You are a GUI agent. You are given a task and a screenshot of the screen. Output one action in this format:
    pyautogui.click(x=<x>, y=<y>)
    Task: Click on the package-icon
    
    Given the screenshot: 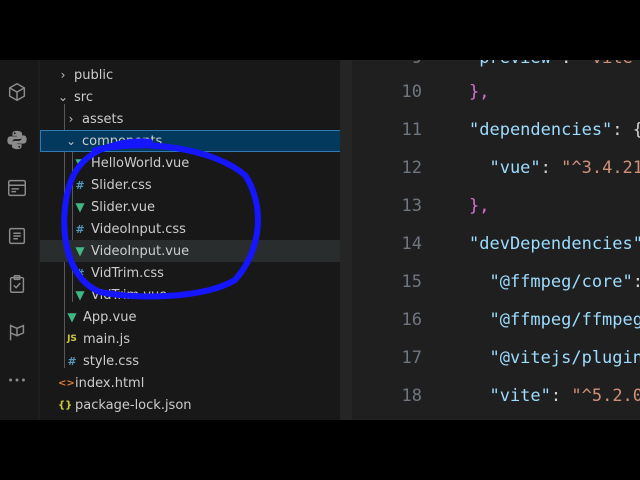 What is the action you would take?
    pyautogui.click(x=17, y=92)
    